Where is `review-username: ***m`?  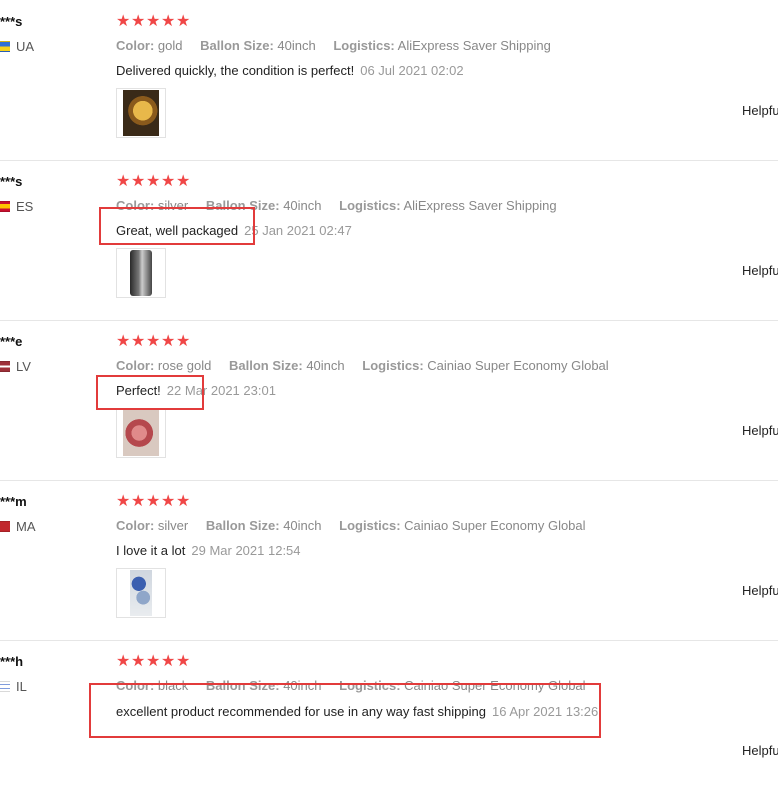
review-username: ***m is located at coordinates (13, 501).